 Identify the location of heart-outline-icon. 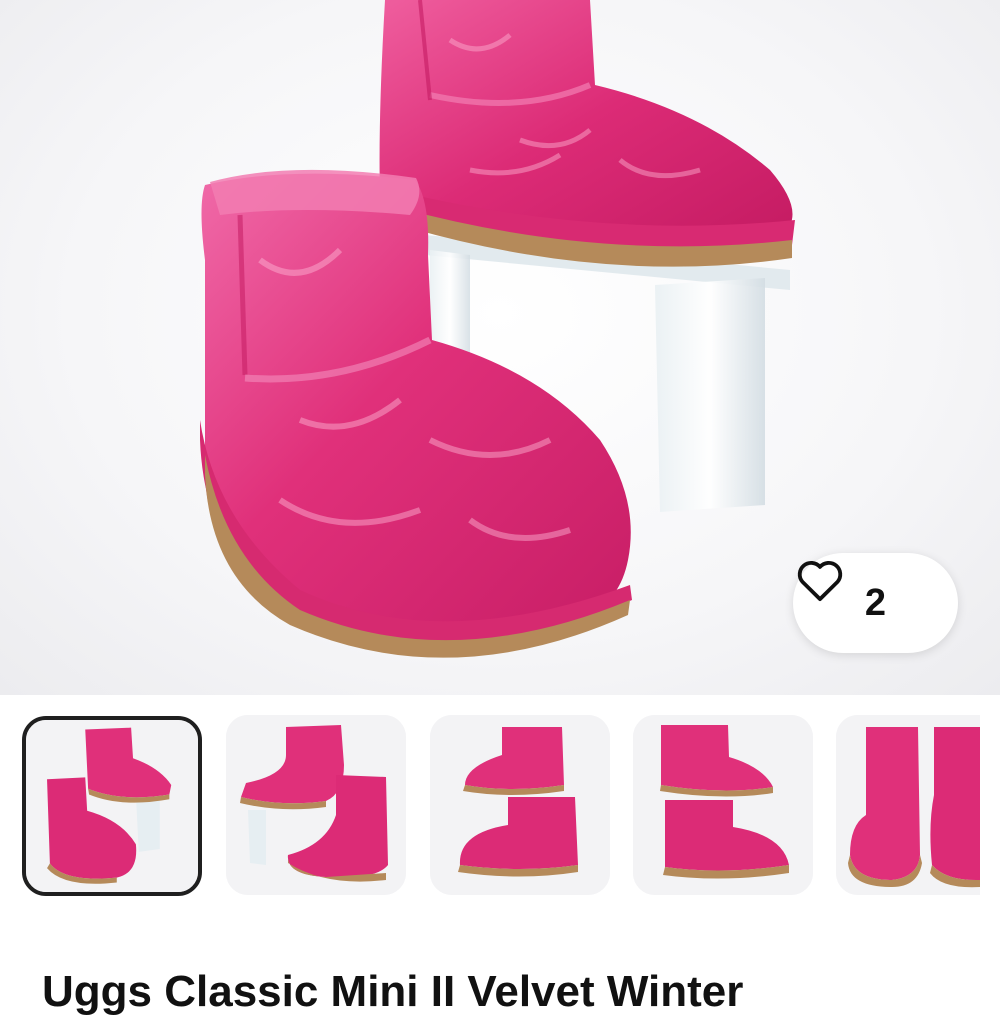
(820, 581).